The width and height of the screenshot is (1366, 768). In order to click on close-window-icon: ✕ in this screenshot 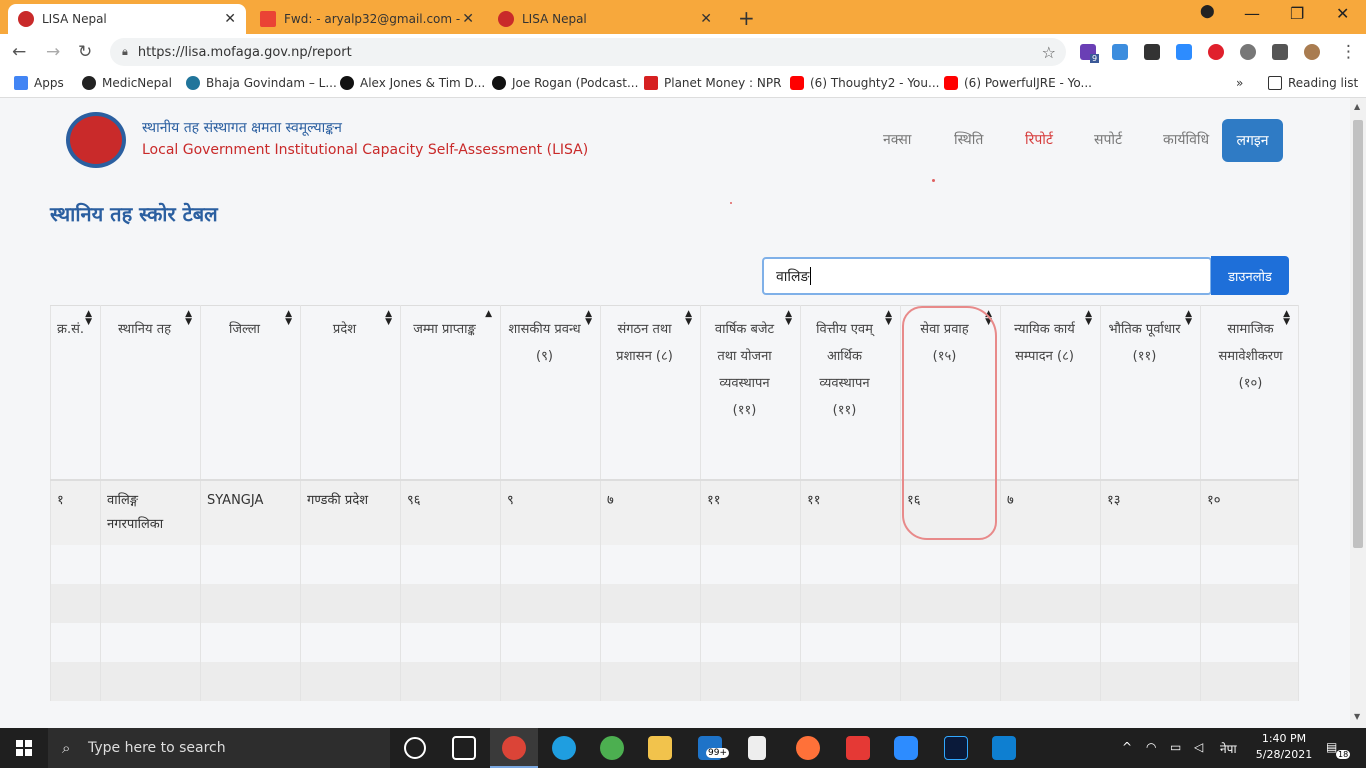, I will do `click(1342, 13)`.